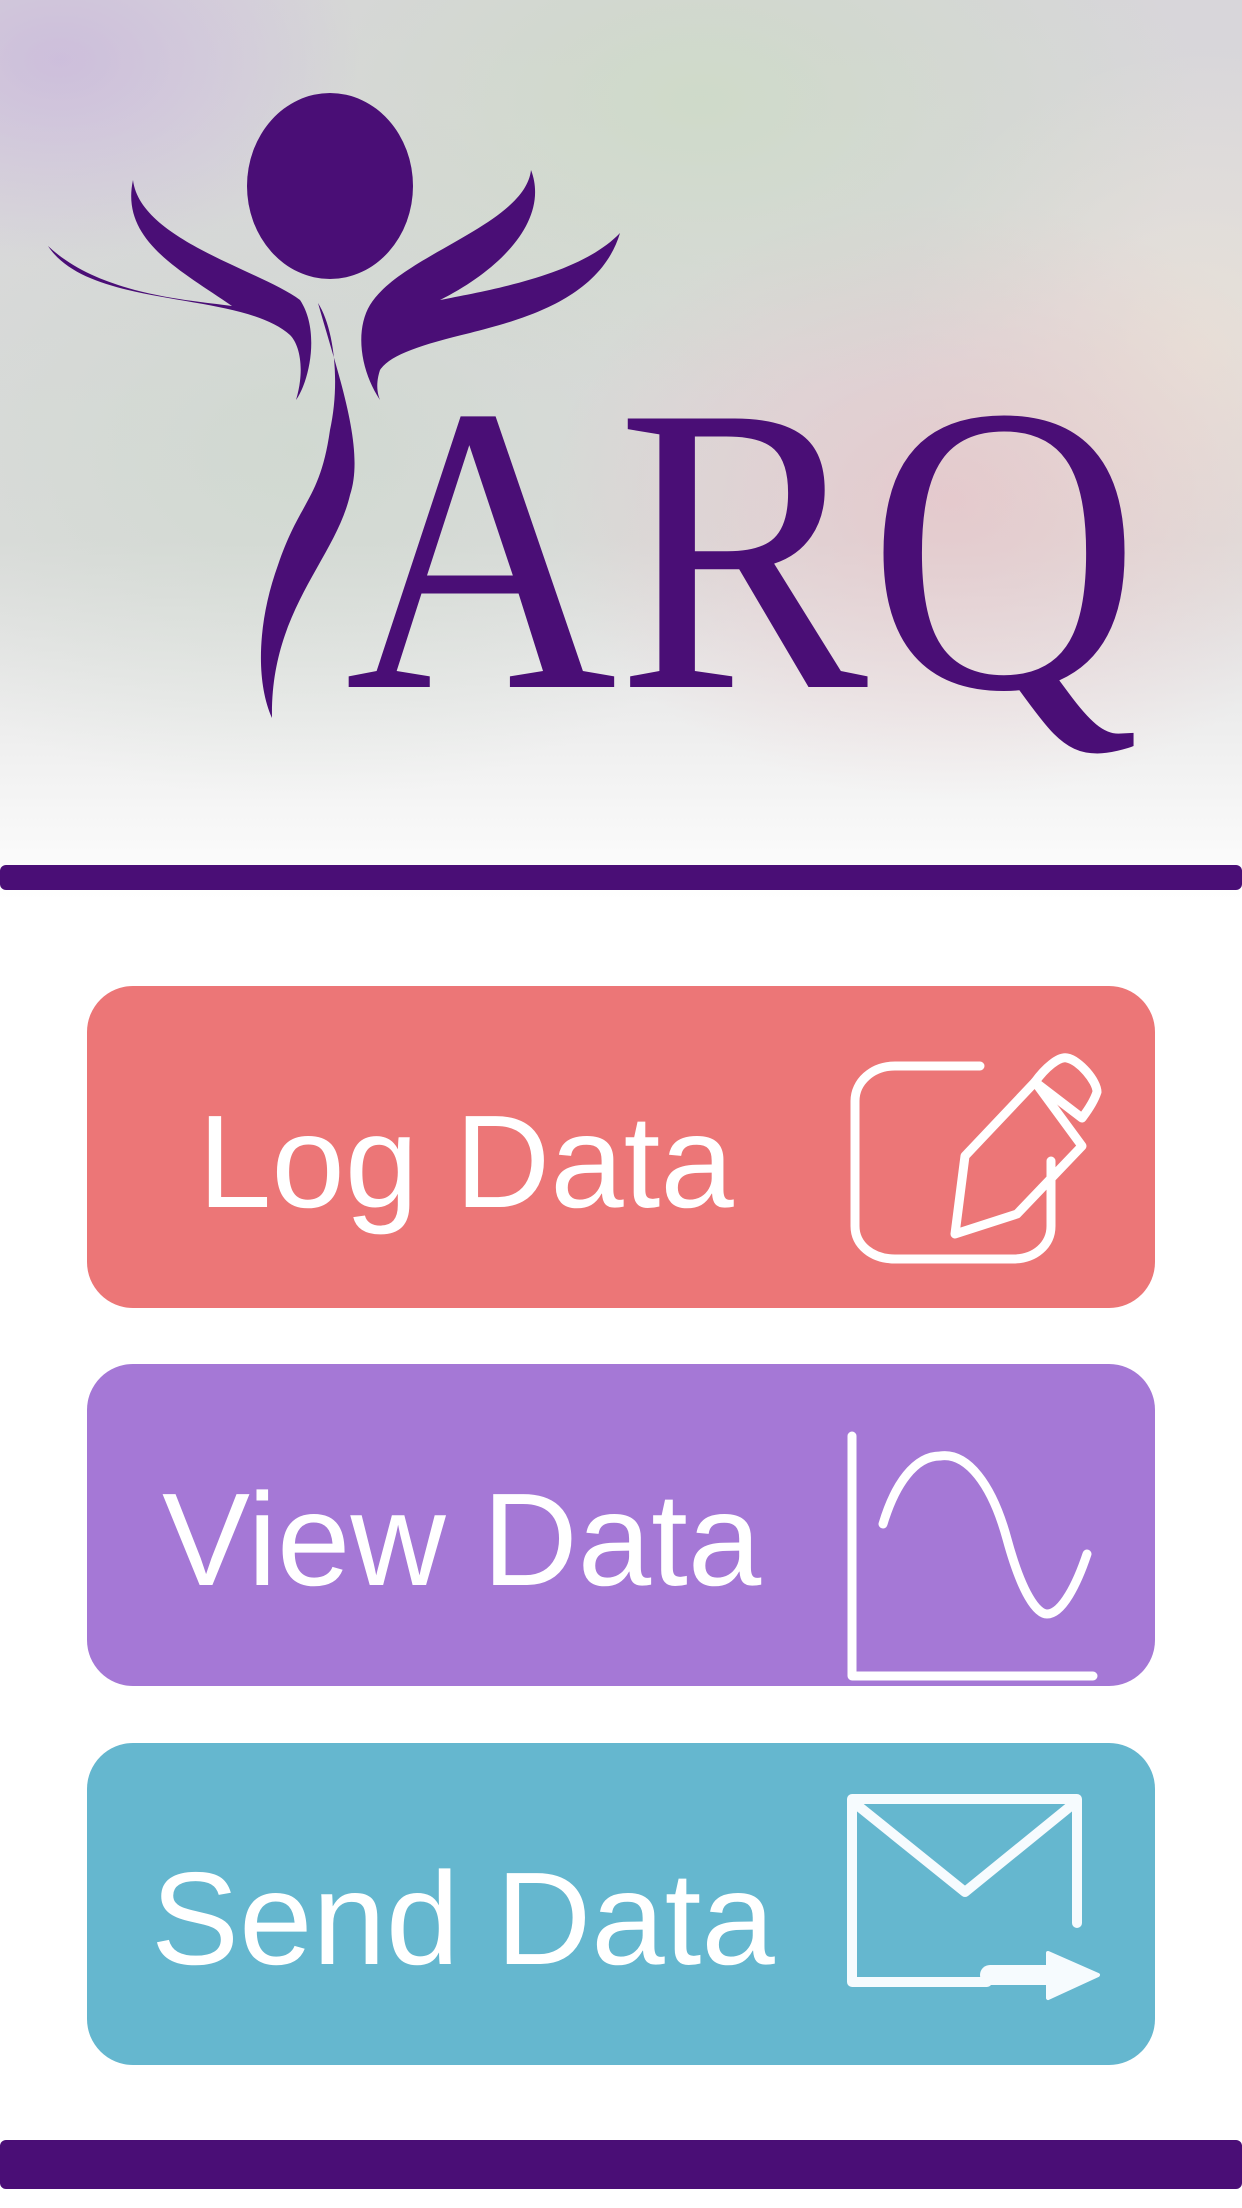  What do you see at coordinates (621, 2164) in the screenshot?
I see `bottom-bar` at bounding box center [621, 2164].